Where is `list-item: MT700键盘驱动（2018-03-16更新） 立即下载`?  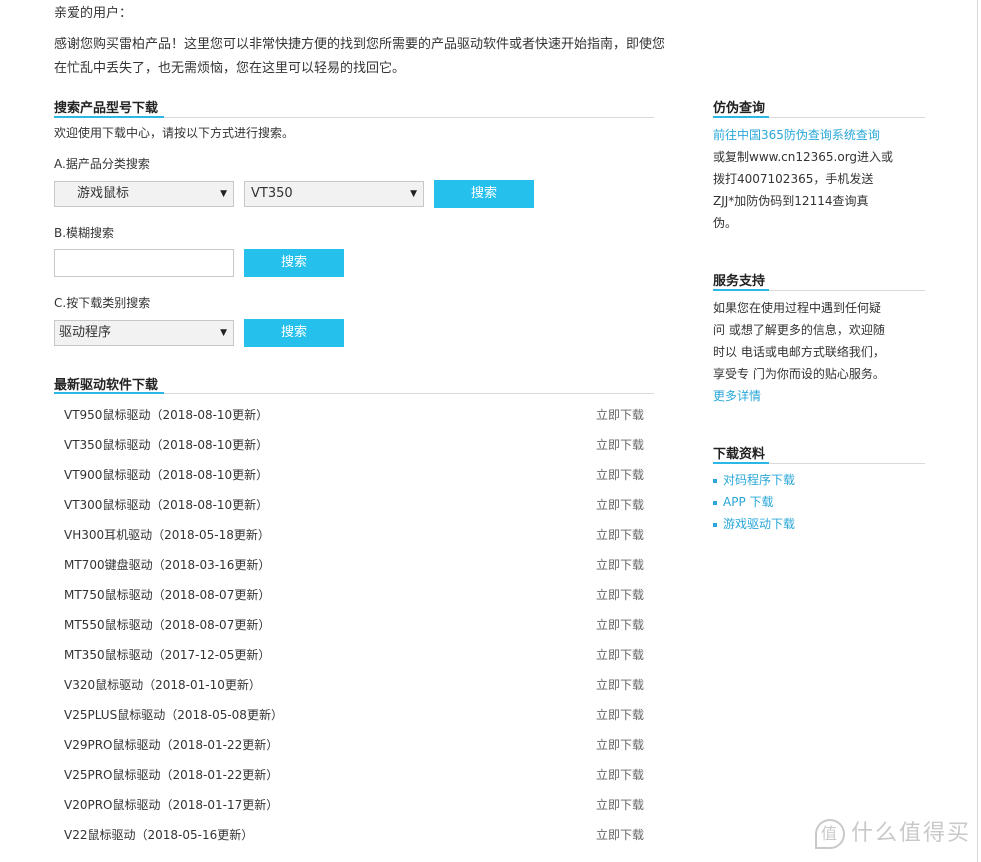
list-item: MT700键盘驱动（2018-03-16更新） 立即下载 is located at coordinates (354, 565).